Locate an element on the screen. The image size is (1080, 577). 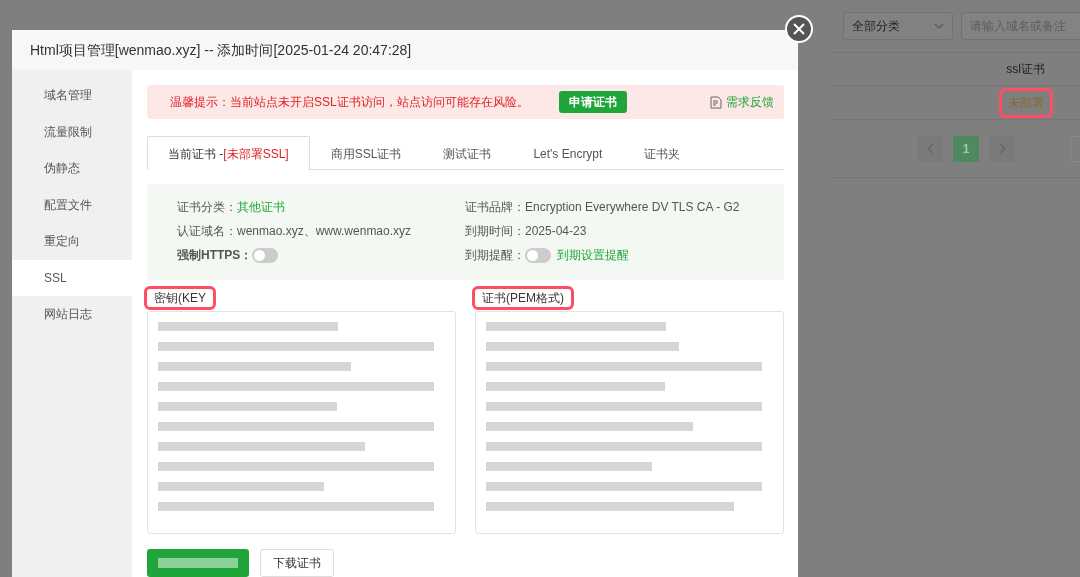
close-button is located at coordinates (799, 29).